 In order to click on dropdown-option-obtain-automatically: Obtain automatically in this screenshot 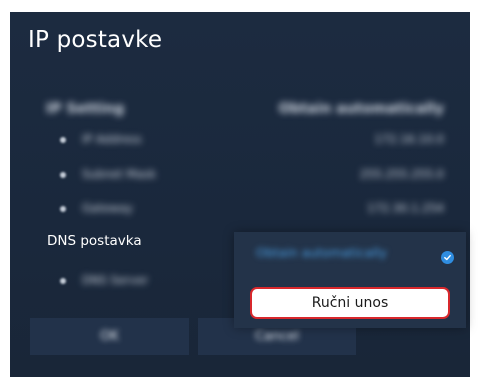, I will do `click(341, 254)`.